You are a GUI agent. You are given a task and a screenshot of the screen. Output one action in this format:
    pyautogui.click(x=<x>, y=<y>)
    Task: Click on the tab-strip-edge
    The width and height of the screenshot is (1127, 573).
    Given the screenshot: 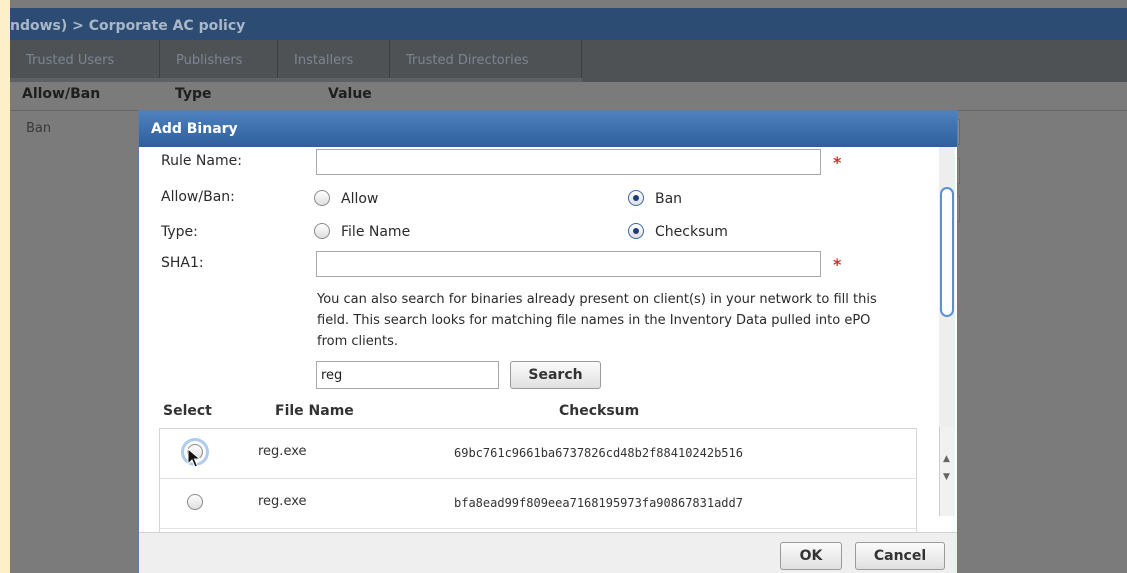 What is the action you would take?
    pyautogui.click(x=296, y=80)
    